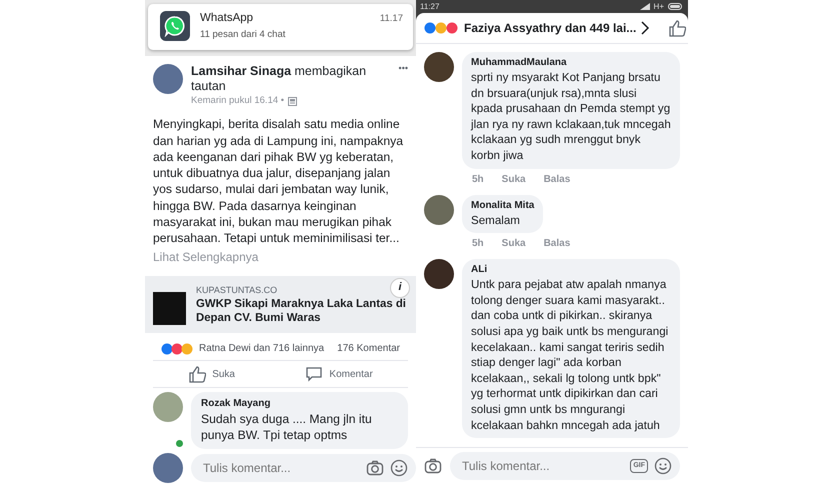 The width and height of the screenshot is (840, 484). Describe the element at coordinates (368, 348) in the screenshot. I see `comments-count: 176 Komentar` at that location.